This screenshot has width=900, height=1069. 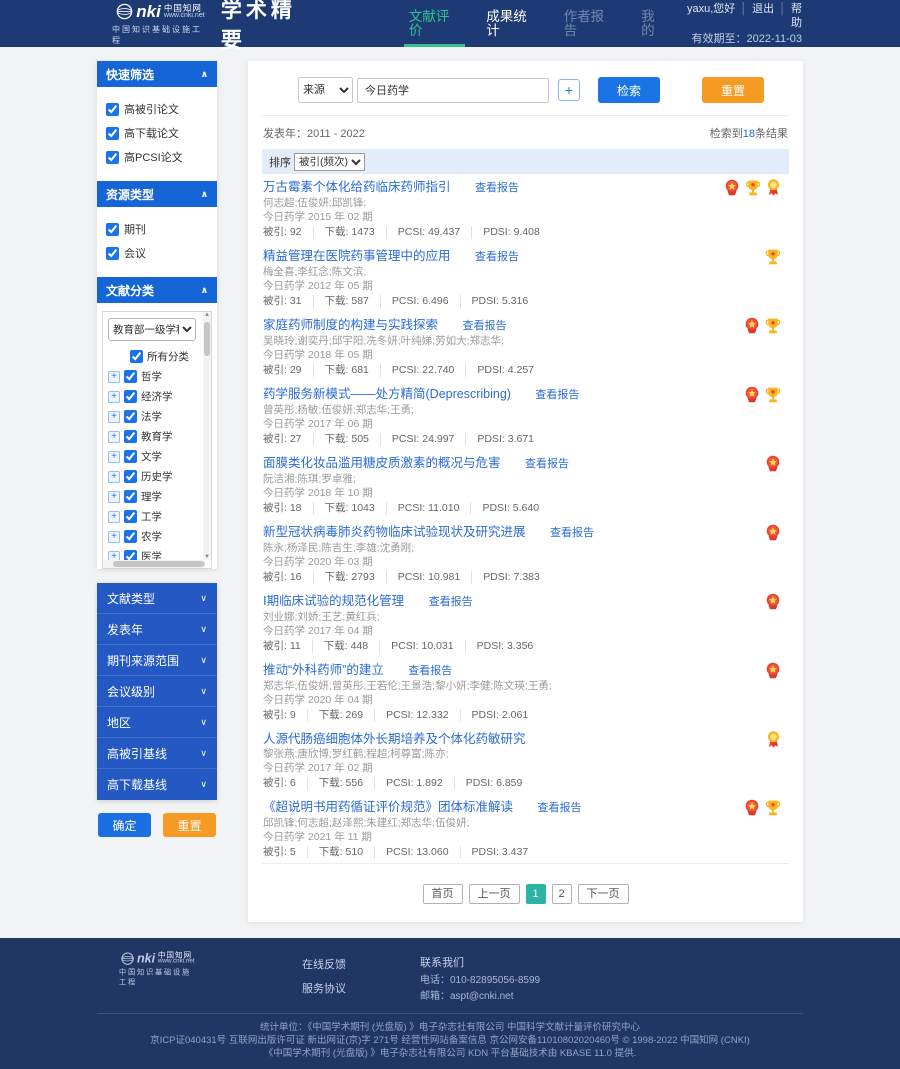 What do you see at coordinates (434, 23) in the screenshot?
I see `nav-item: 文献评价` at bounding box center [434, 23].